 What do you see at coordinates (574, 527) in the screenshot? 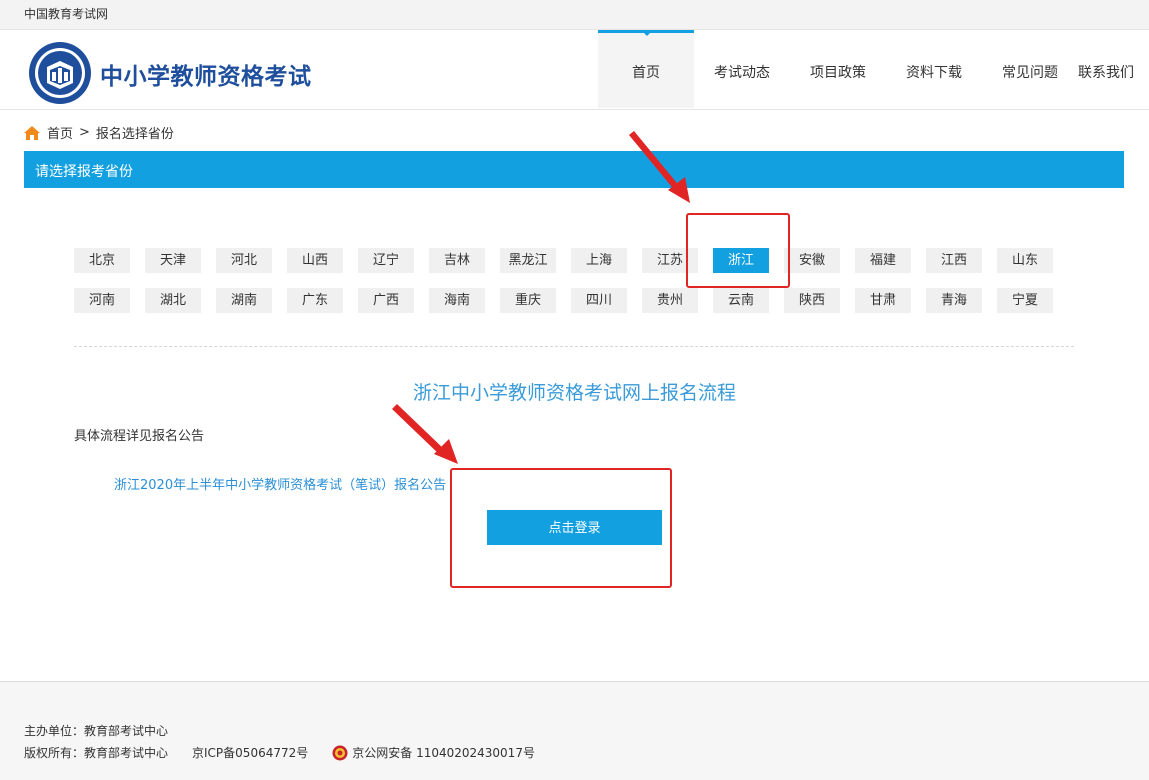
I see `login-button: 点击登录` at bounding box center [574, 527].